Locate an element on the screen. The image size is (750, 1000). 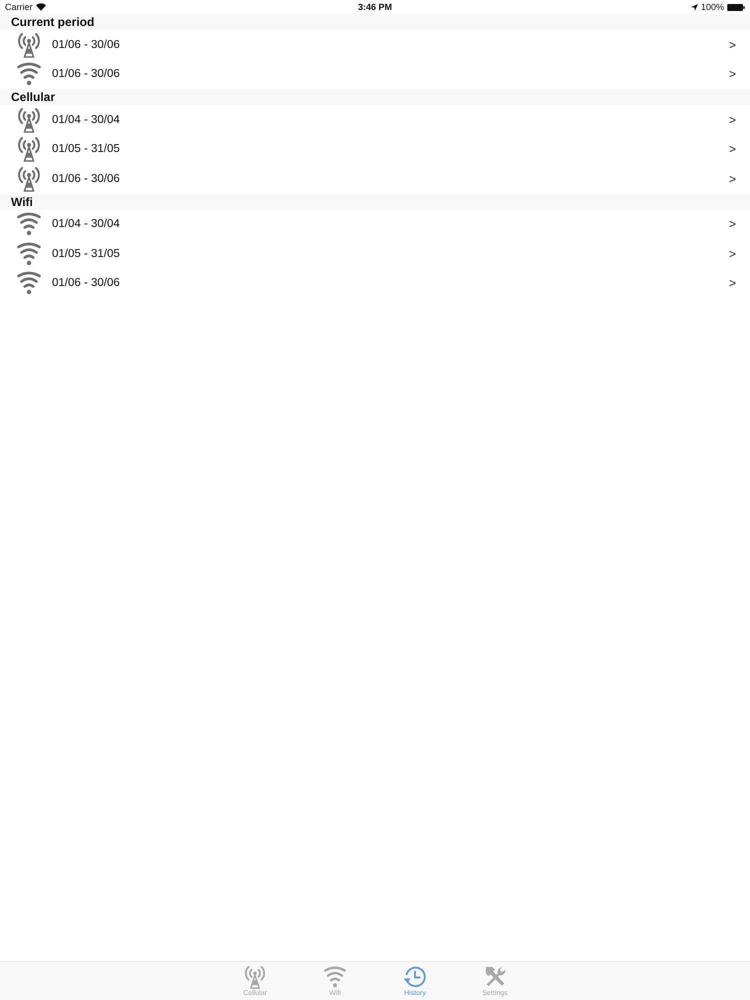
section-header: Wifi is located at coordinates (375, 202).